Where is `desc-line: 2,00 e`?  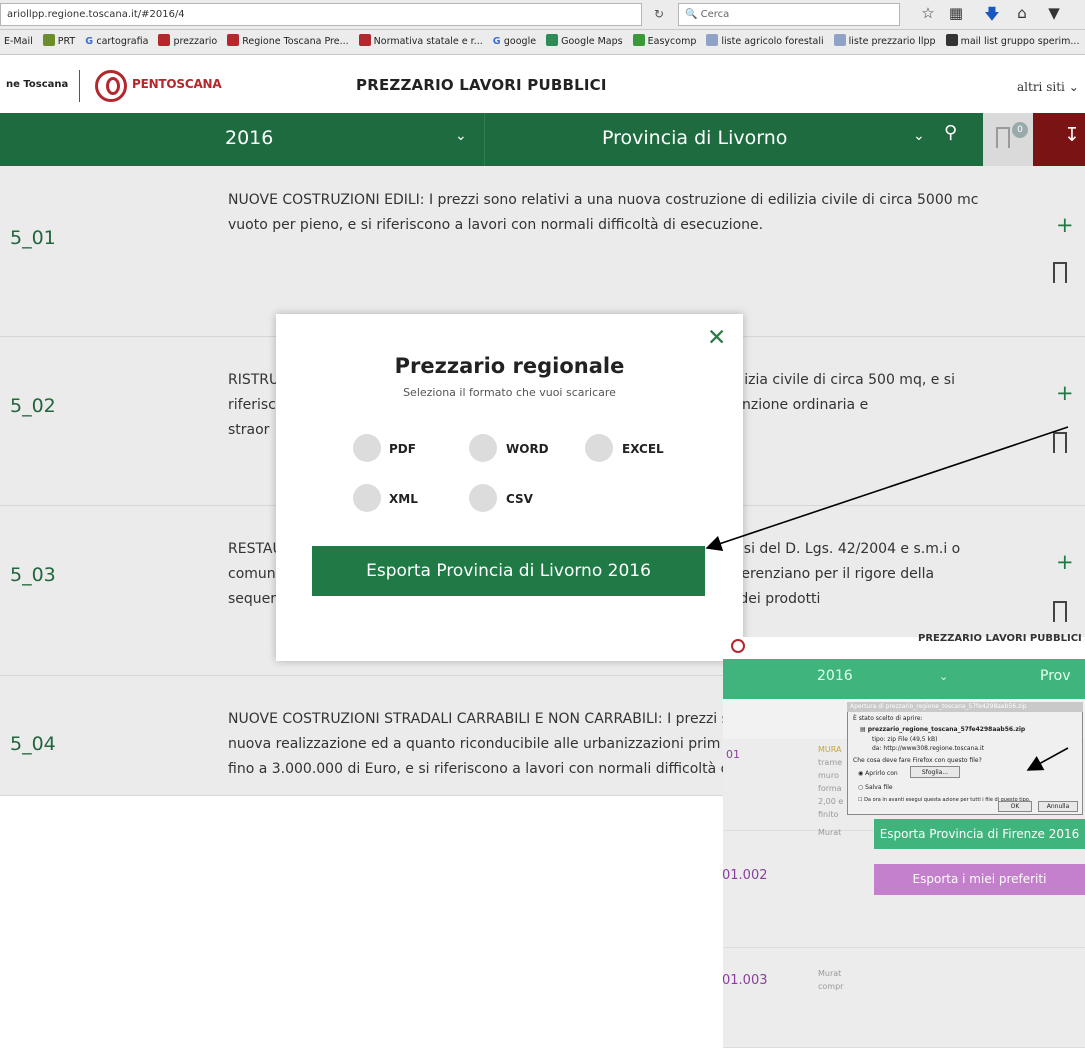
desc-line: 2,00 e is located at coordinates (831, 801).